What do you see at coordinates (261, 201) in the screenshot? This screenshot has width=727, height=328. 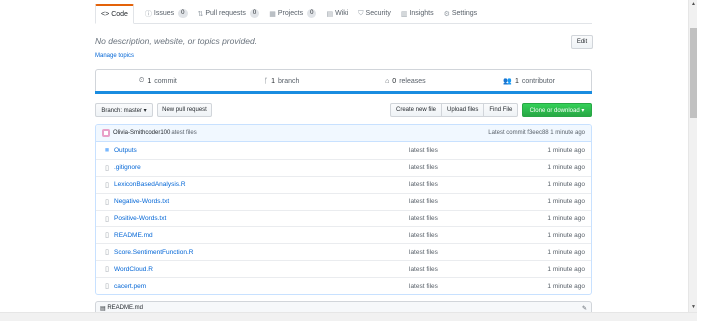 I see `file-name-link: Negative-Words.txt` at bounding box center [261, 201].